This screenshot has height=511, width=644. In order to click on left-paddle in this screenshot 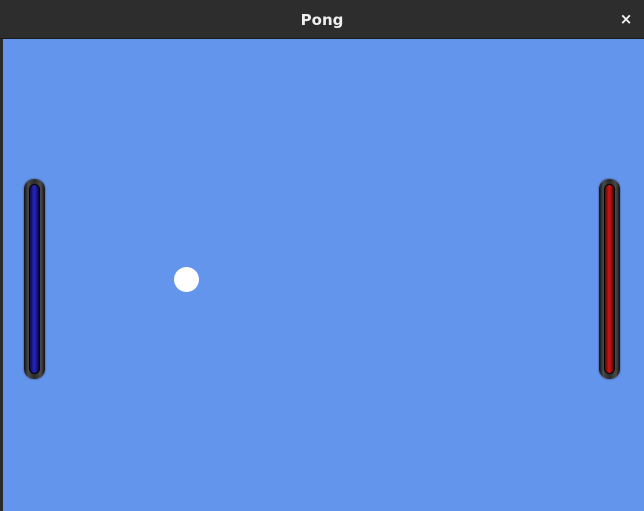, I will do `click(34, 279)`.